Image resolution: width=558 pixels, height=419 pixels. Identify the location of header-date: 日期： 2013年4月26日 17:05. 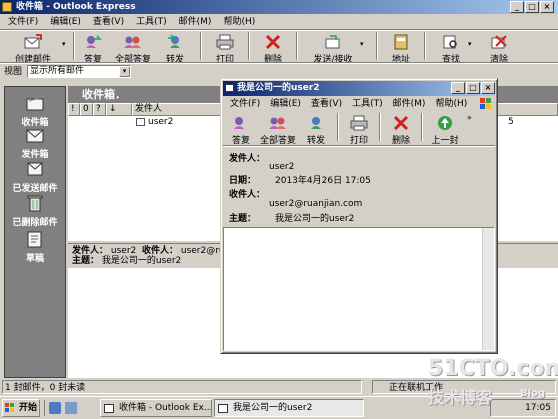
(300, 181).